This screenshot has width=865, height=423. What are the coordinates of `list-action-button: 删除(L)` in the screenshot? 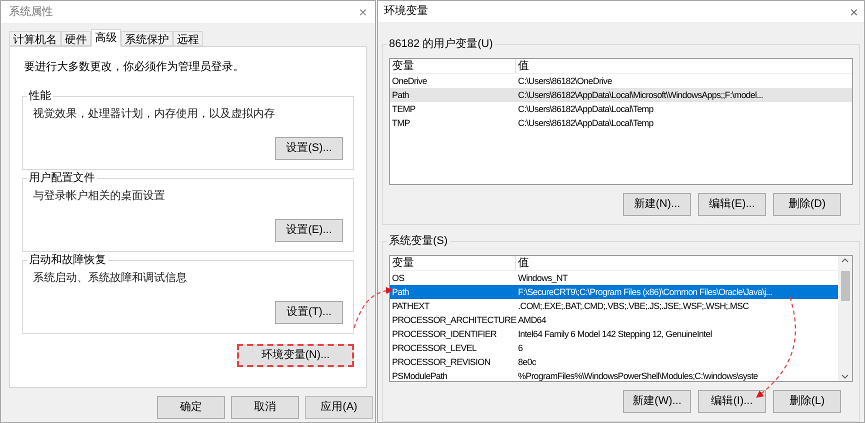 It's located at (807, 401).